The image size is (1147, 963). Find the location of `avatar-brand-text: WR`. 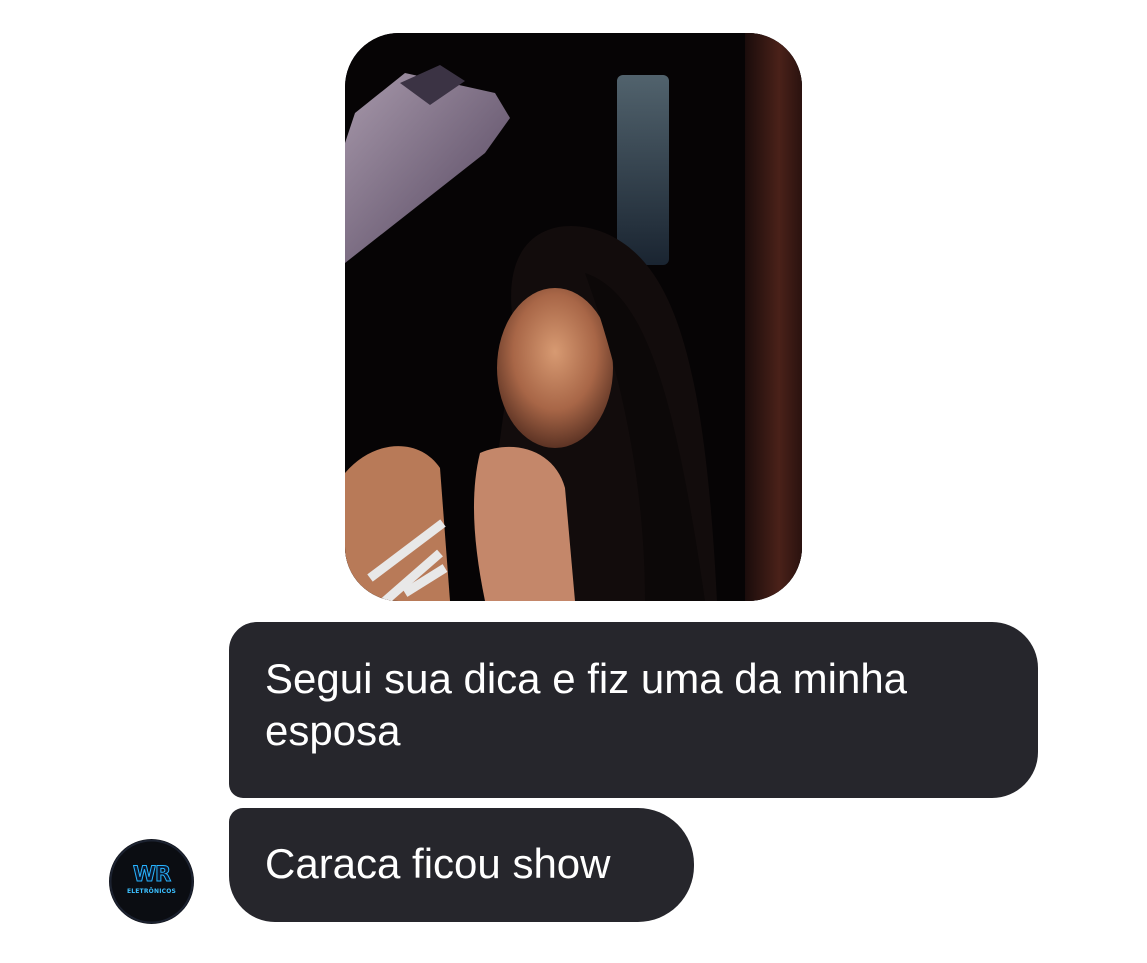

avatar-brand-text: WR is located at coordinates (151, 874).